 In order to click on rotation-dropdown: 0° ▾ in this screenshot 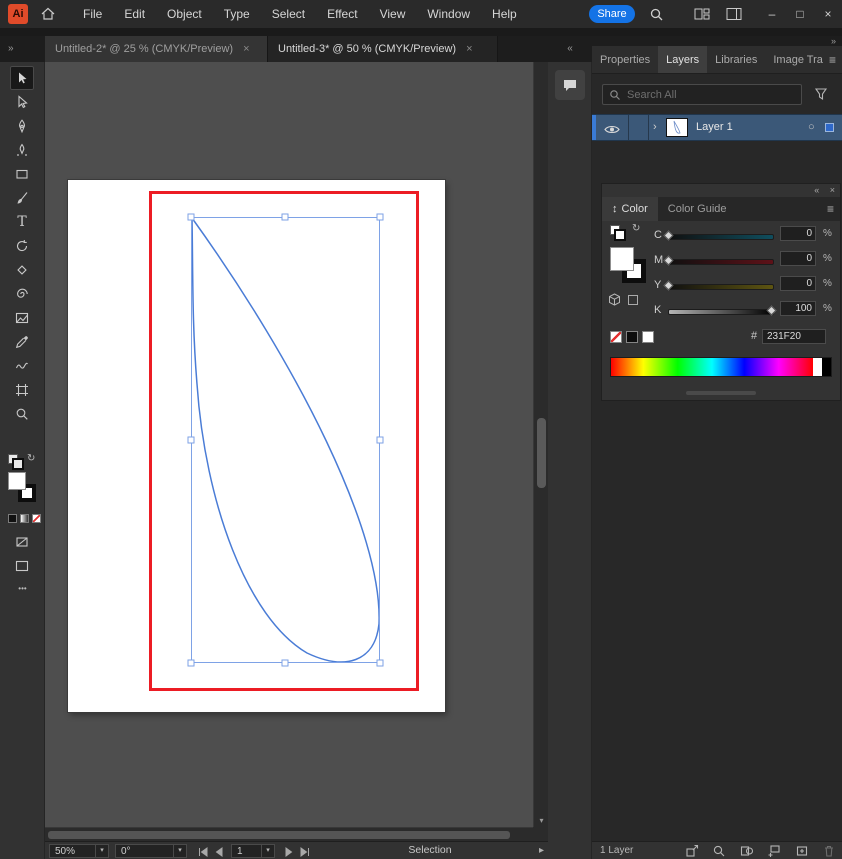, I will do `click(151, 851)`.